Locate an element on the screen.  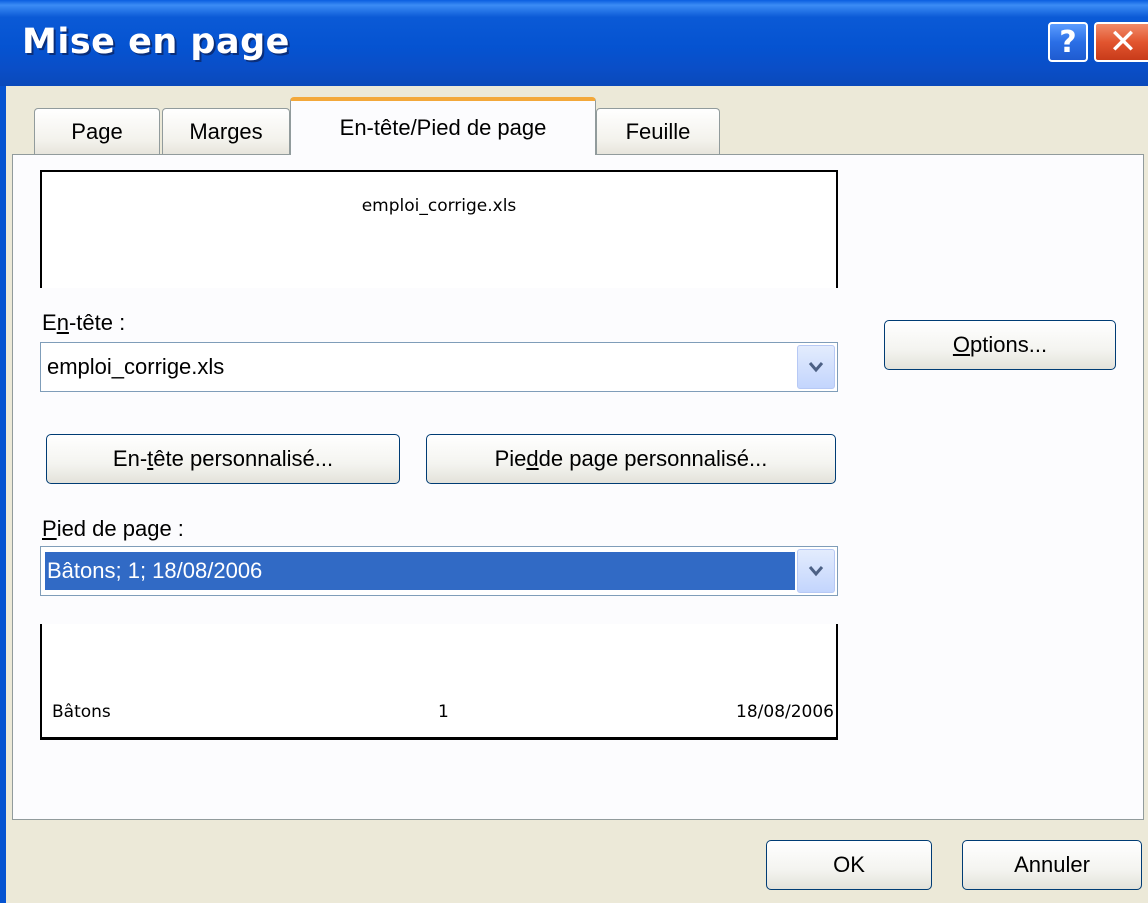
header-preview: emploi_corrige.xls is located at coordinates (439, 229).